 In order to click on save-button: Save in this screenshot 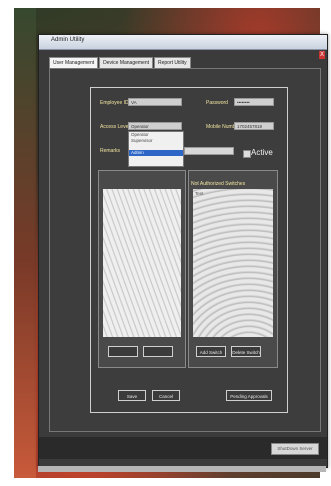, I will do `click(132, 395)`.